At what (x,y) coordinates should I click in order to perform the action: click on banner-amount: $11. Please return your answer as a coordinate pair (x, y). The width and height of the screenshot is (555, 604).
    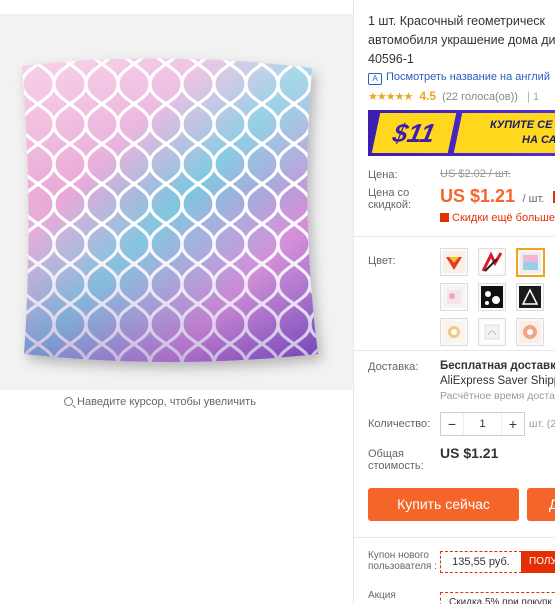
    Looking at the image, I should click on (414, 133).